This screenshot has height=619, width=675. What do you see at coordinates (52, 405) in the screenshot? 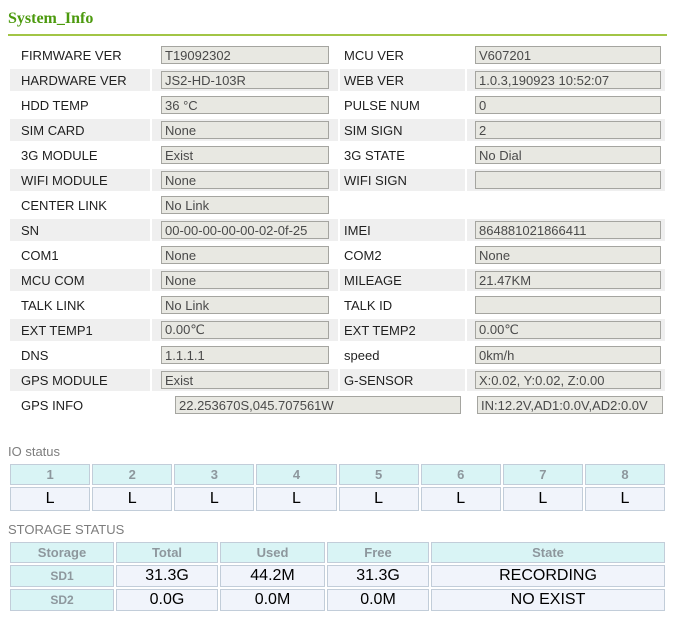
I see `gps-info-label: GPS INFO` at bounding box center [52, 405].